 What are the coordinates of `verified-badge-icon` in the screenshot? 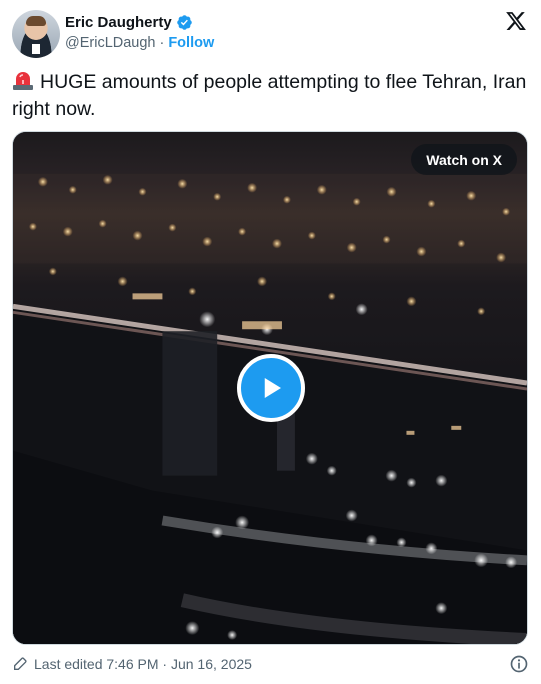 It's located at (184, 22).